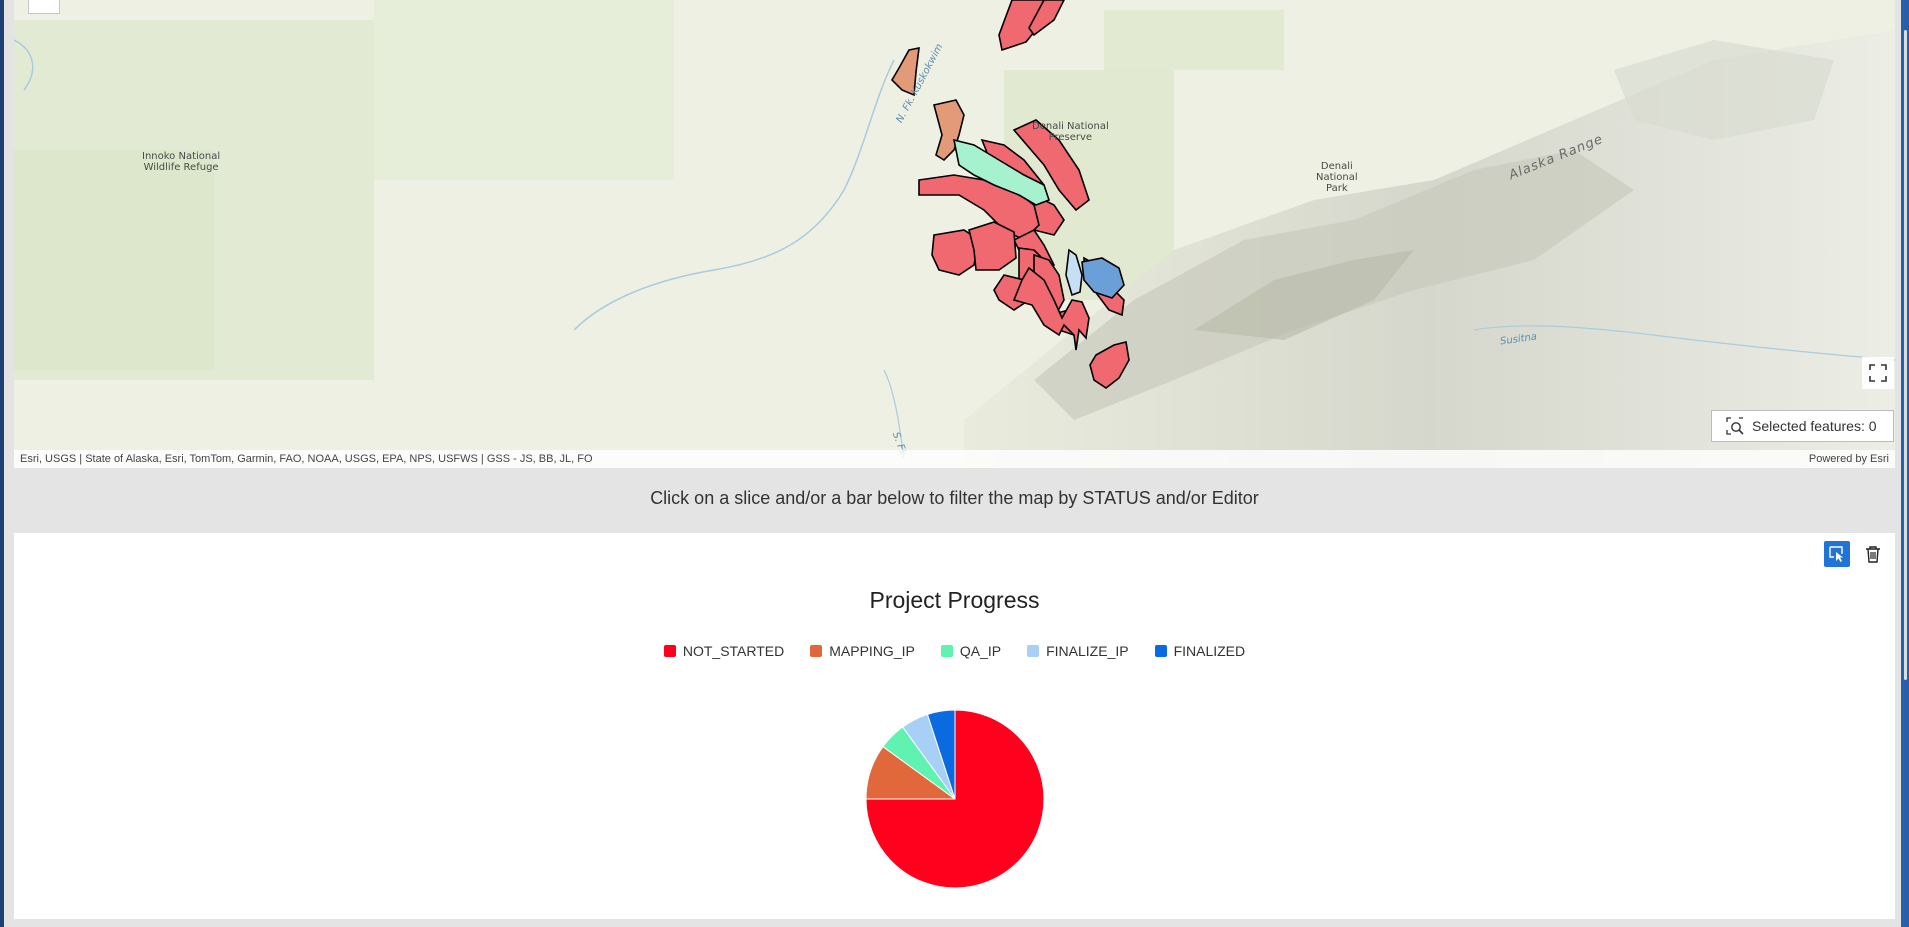 This screenshot has height=927, width=1909. What do you see at coordinates (1087, 651) in the screenshot?
I see `legend-label: FINALIZE_IP` at bounding box center [1087, 651].